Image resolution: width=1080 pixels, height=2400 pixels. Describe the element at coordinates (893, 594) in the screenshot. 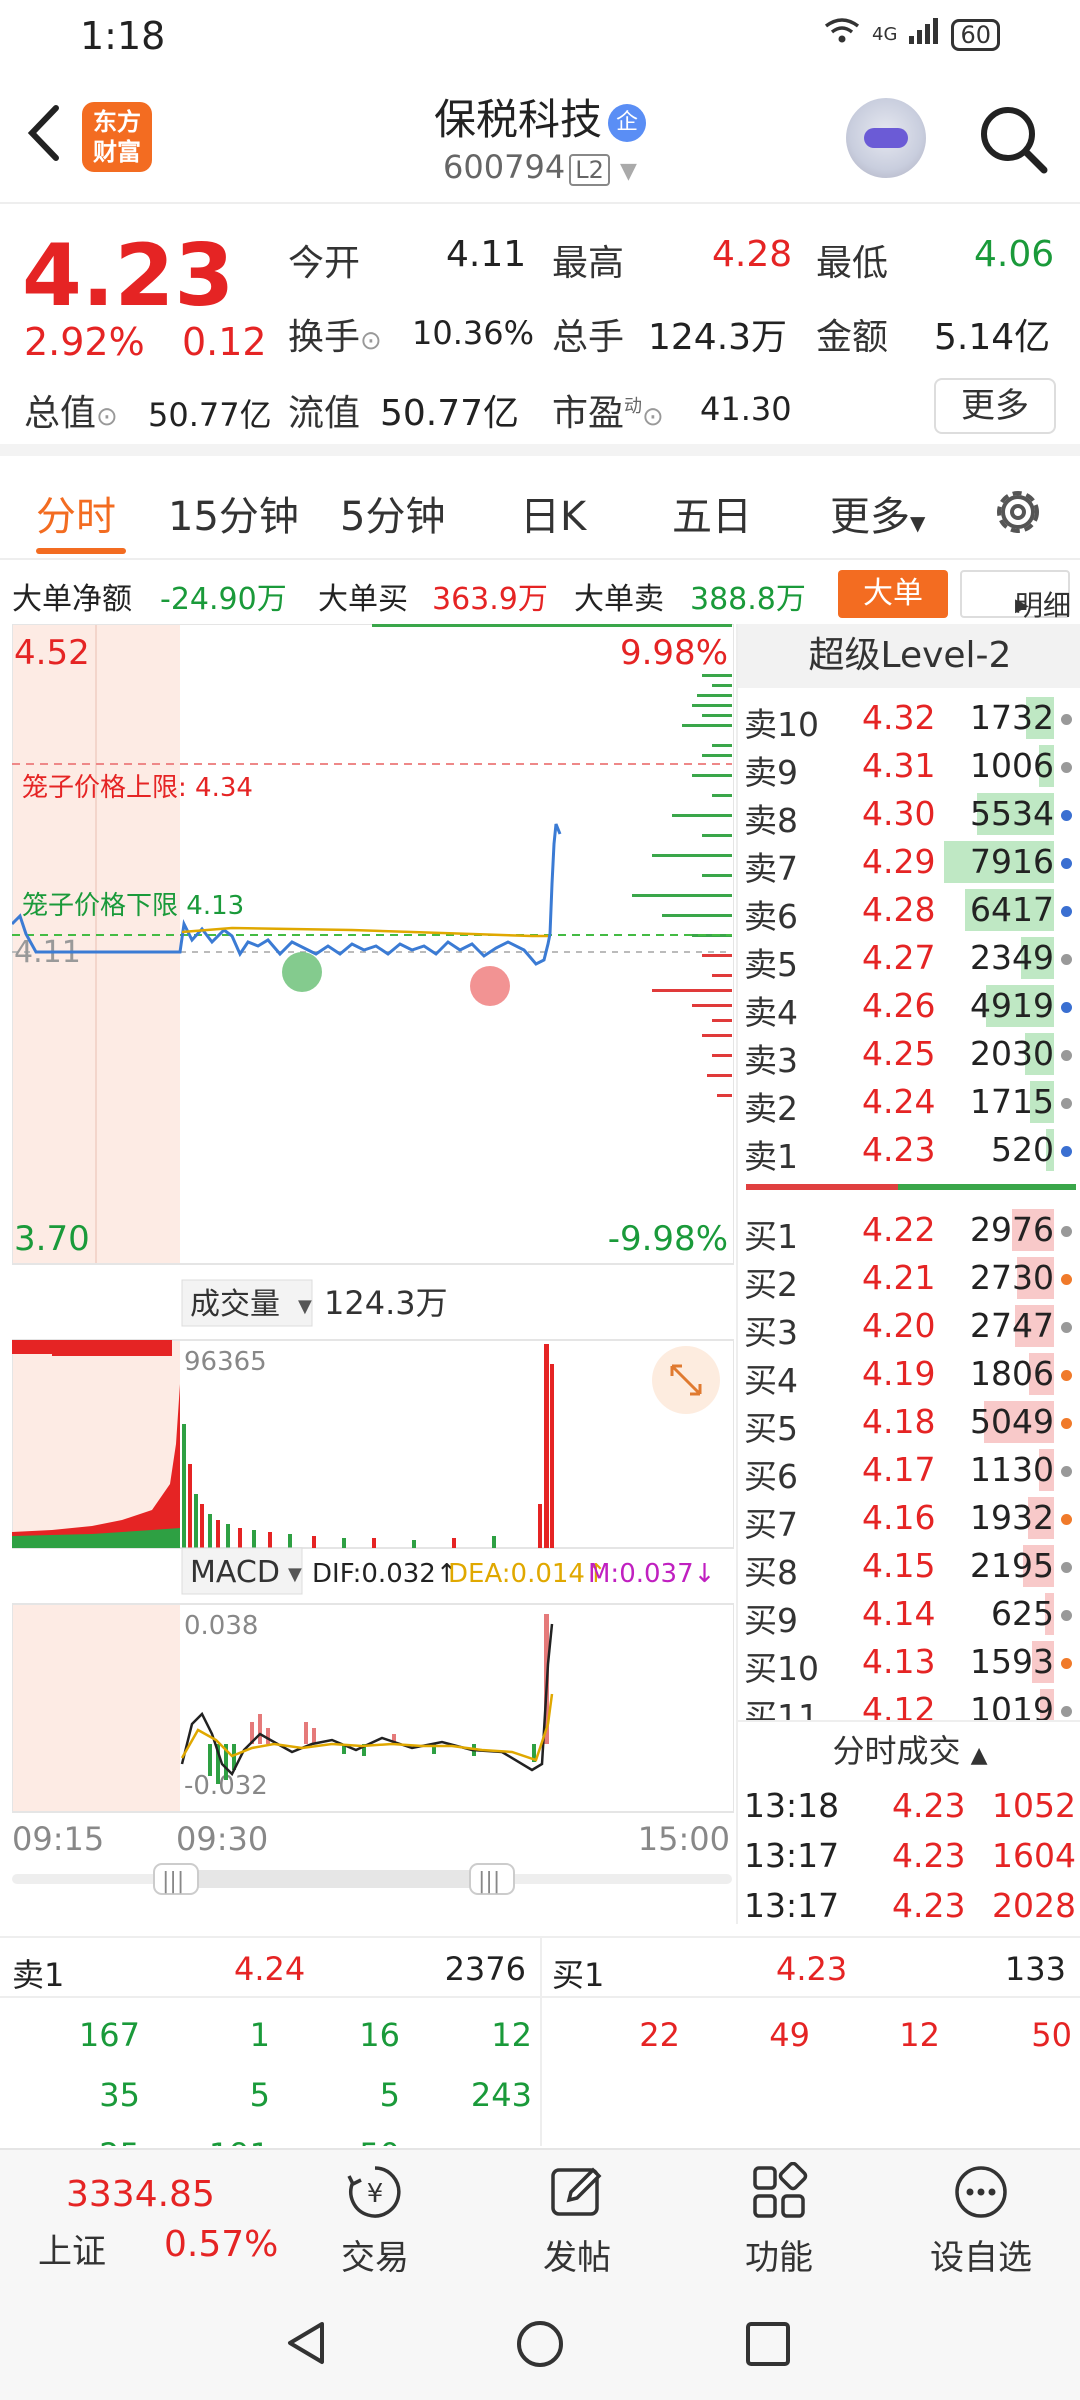

I see `big-order-button: 大单` at that location.